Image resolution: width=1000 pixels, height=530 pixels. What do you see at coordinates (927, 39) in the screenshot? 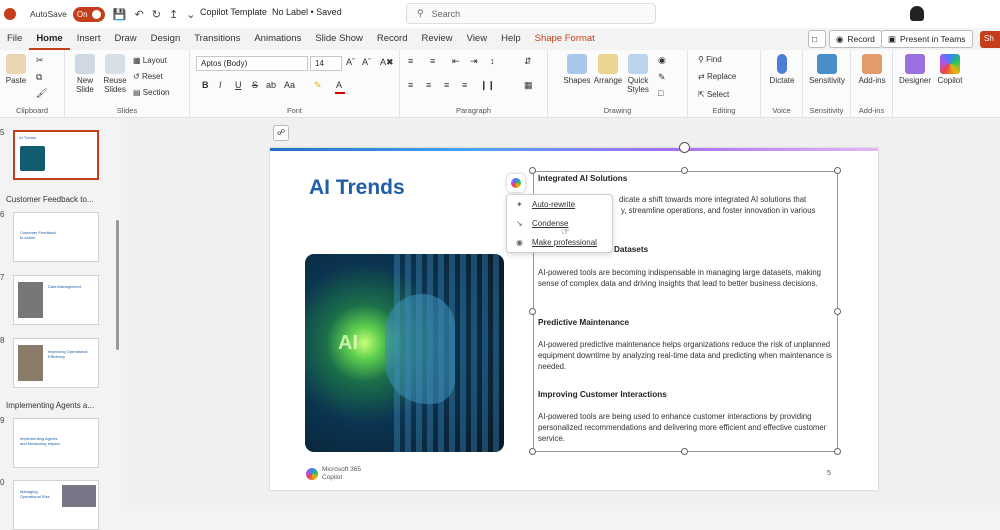
I see `present-teams-button: ▣ Present in Teams` at bounding box center [927, 39].